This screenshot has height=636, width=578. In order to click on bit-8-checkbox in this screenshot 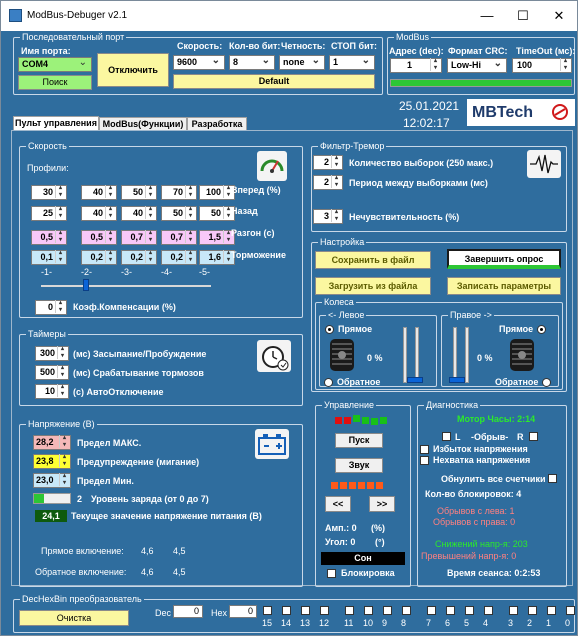, I will do `click(406, 610)`.